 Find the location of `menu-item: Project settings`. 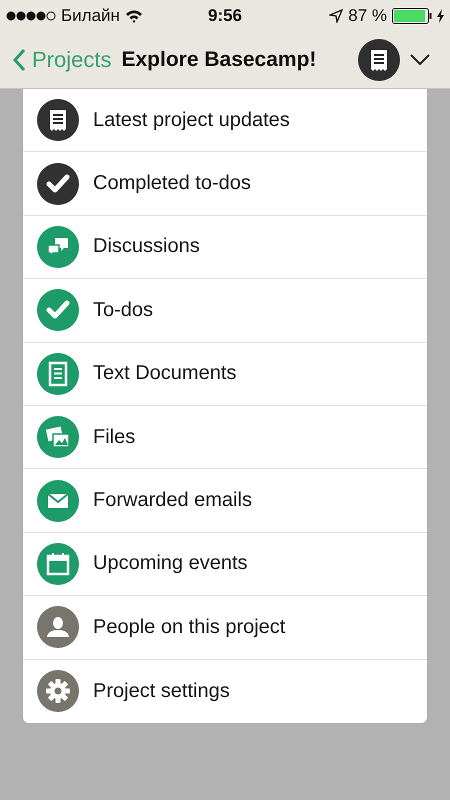

menu-item: Project settings is located at coordinates (225, 691).